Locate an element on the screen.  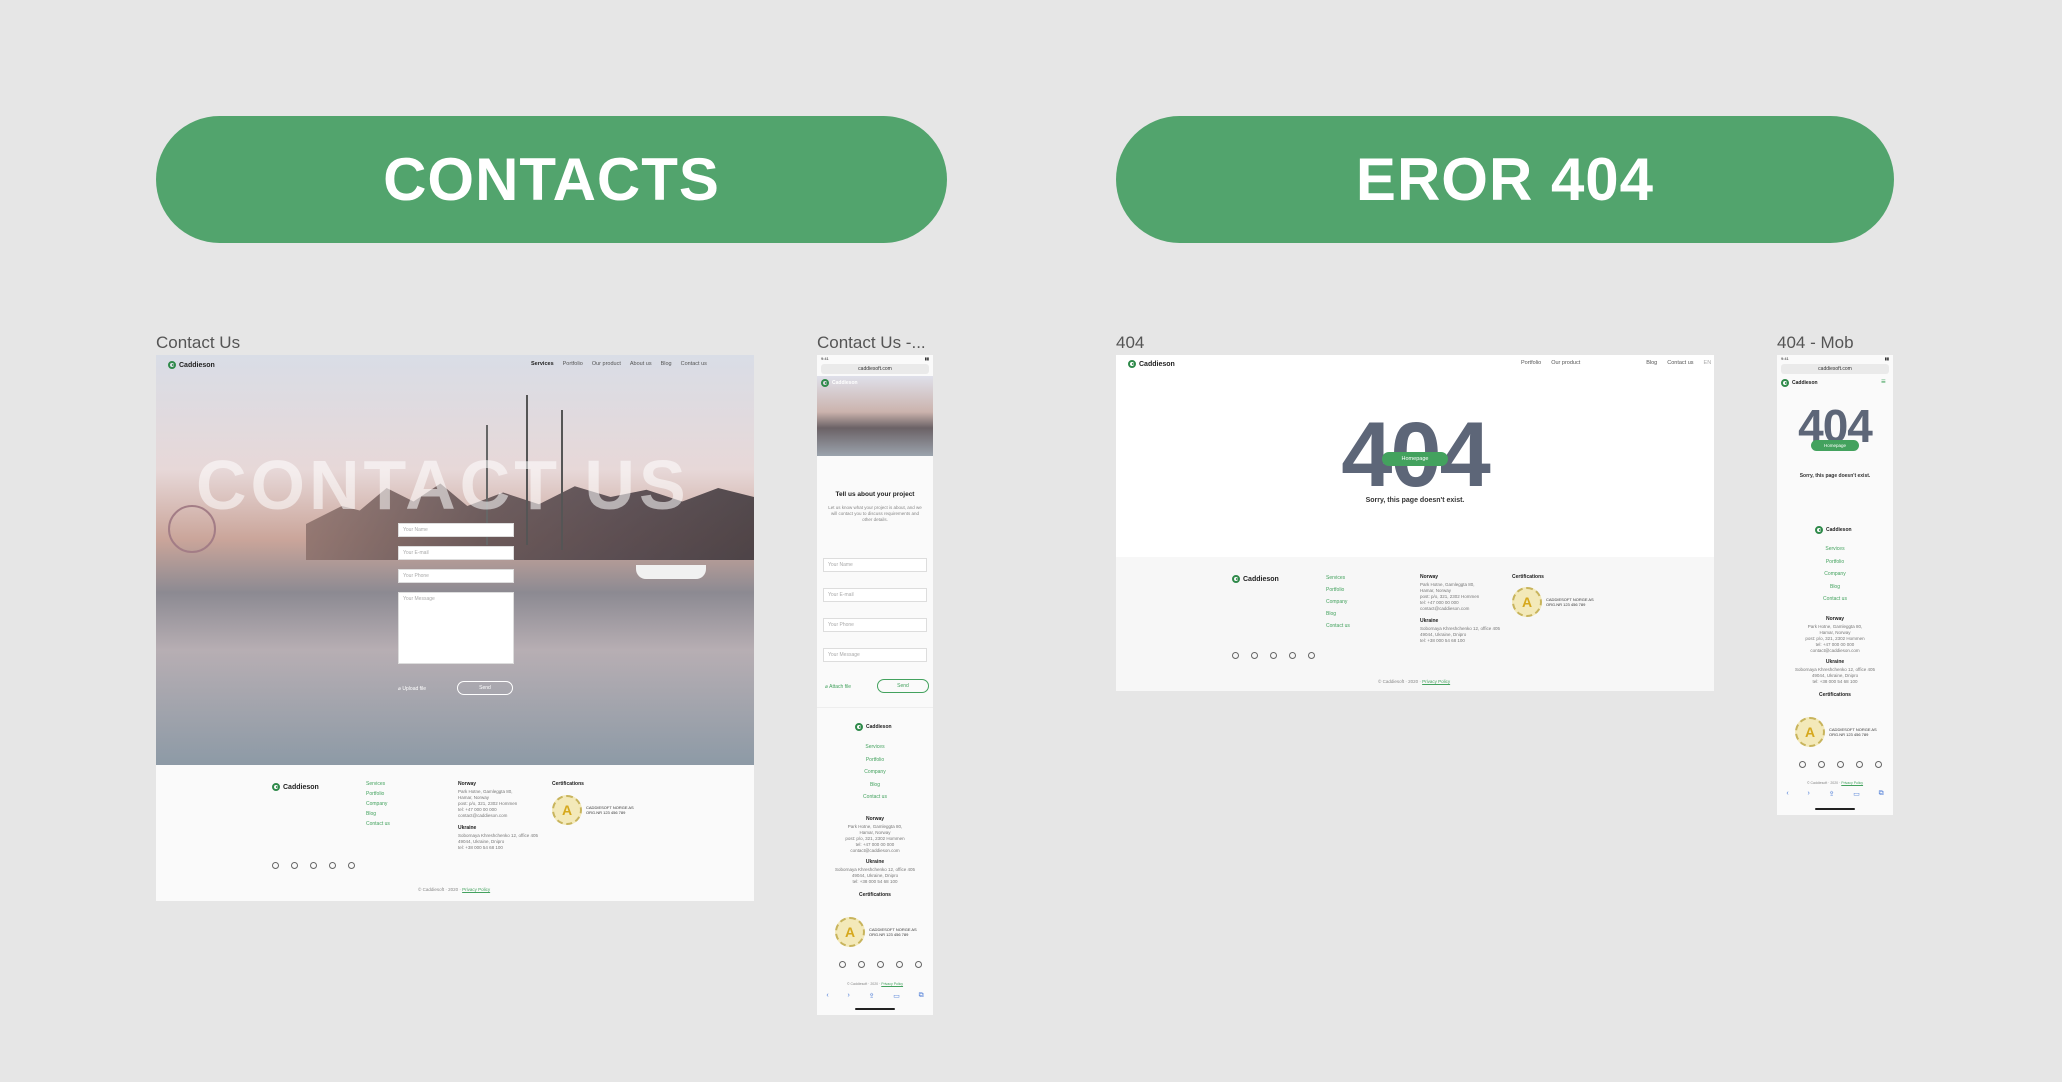
mobile-phone-field: Your Phone is located at coordinates (875, 625).